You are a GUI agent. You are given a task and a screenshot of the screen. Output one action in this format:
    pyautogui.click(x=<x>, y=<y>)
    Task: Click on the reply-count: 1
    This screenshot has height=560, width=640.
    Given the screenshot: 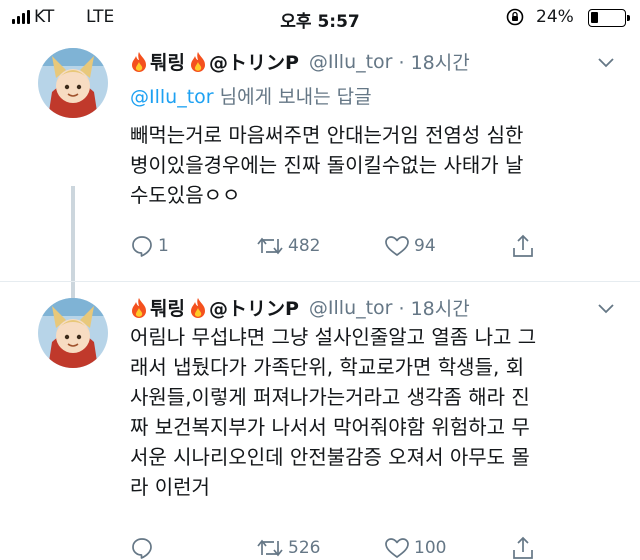 What is the action you would take?
    pyautogui.click(x=163, y=246)
    